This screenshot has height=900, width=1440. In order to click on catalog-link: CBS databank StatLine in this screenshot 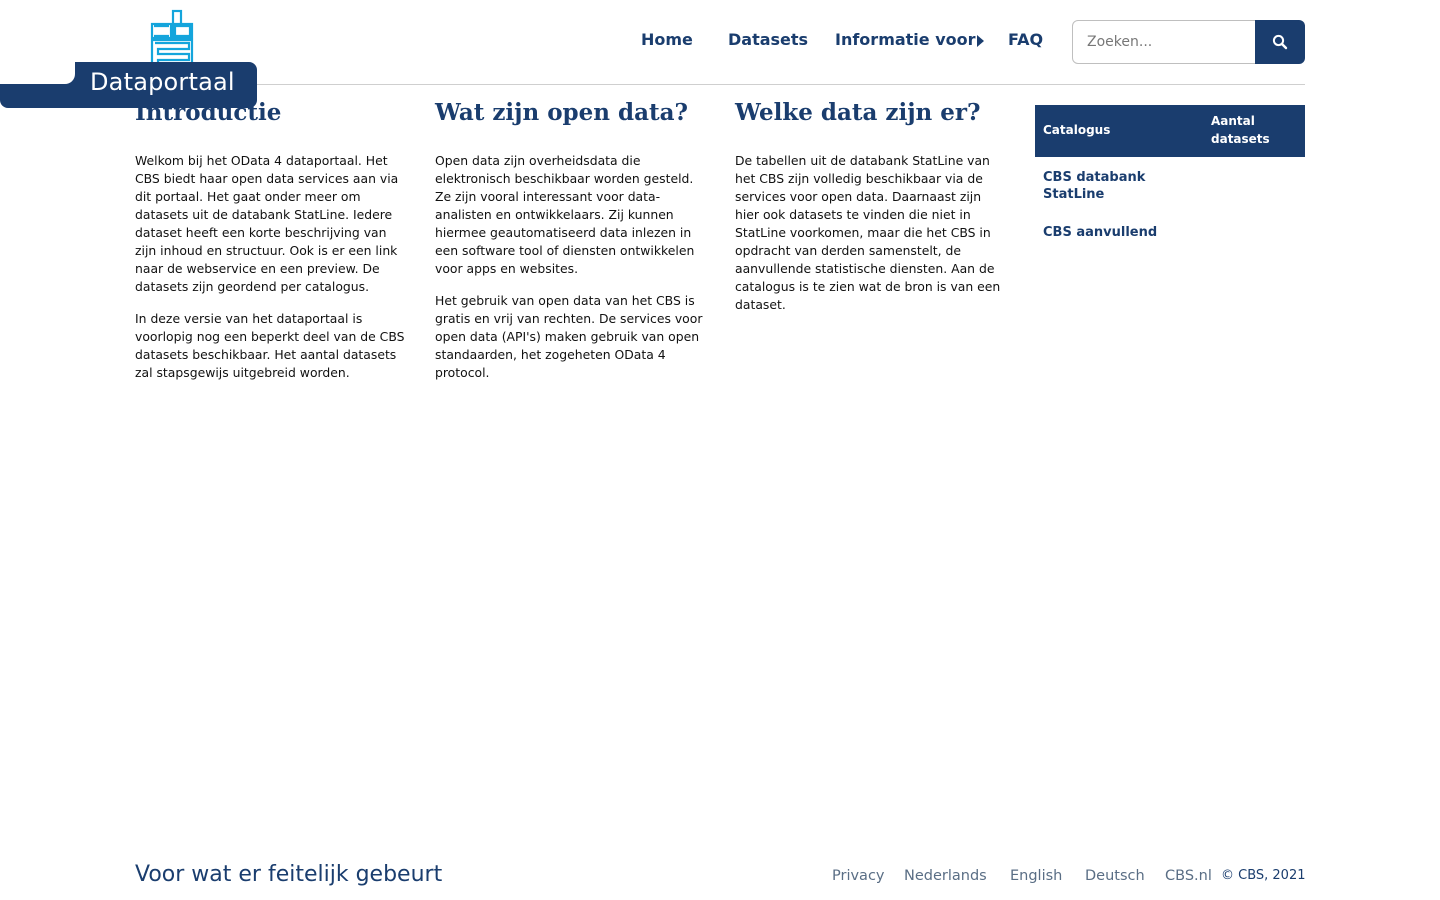, I will do `click(1094, 186)`.